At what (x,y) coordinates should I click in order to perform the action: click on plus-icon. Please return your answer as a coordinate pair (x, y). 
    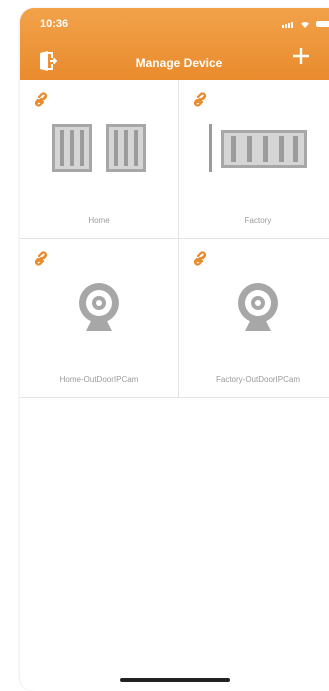
    Looking at the image, I should click on (301, 56).